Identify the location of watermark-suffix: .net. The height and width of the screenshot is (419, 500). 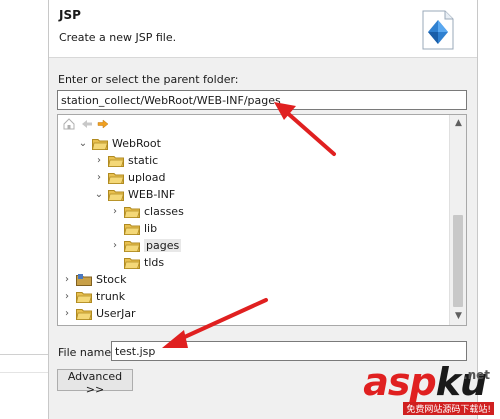
(476, 375).